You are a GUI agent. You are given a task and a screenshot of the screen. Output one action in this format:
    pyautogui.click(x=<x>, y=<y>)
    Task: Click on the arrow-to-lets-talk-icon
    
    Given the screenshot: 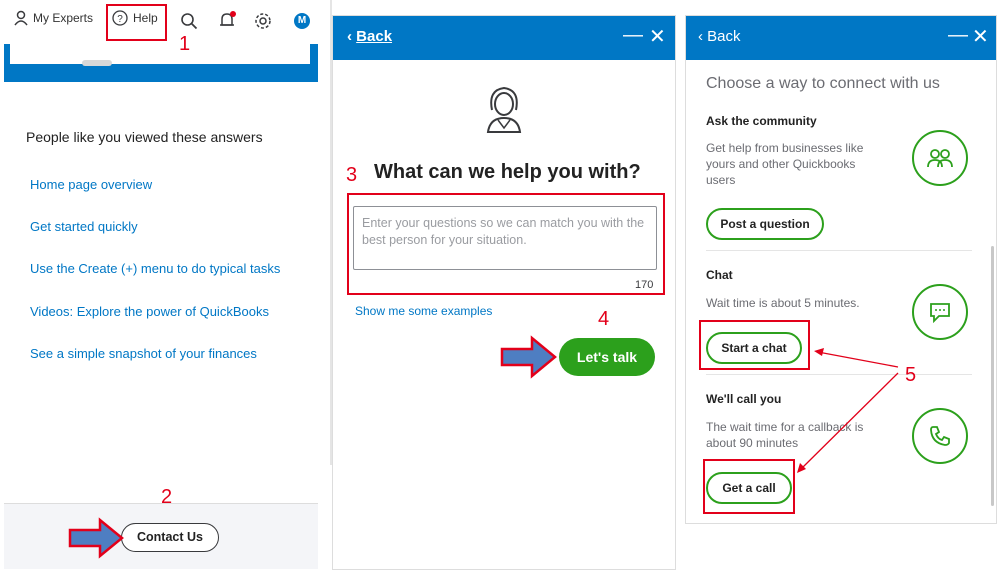 What is the action you would take?
    pyautogui.click(x=528, y=357)
    